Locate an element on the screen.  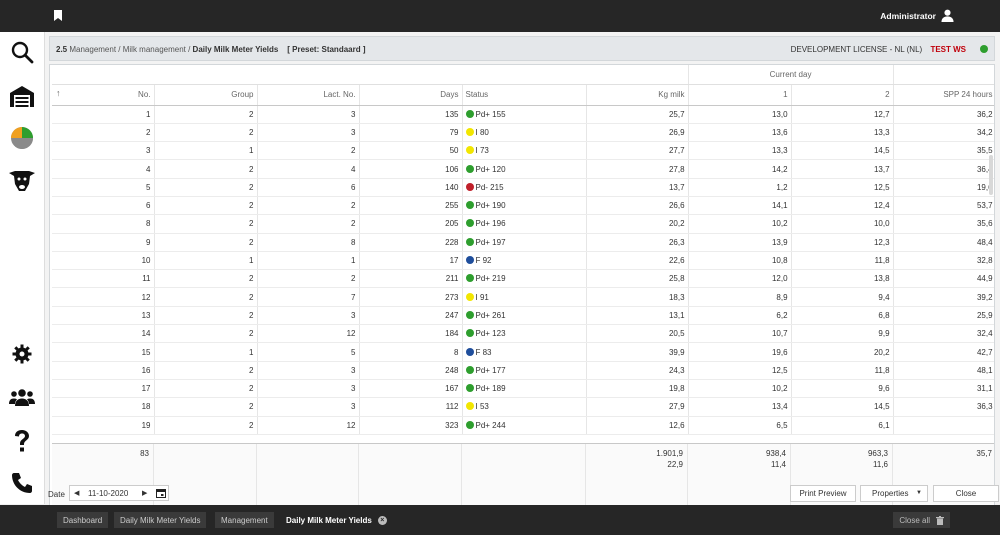
table-row: 8 2 2 205 Pd+ 196 20,2 10,2 10,0 35,6 is located at coordinates (523, 224).